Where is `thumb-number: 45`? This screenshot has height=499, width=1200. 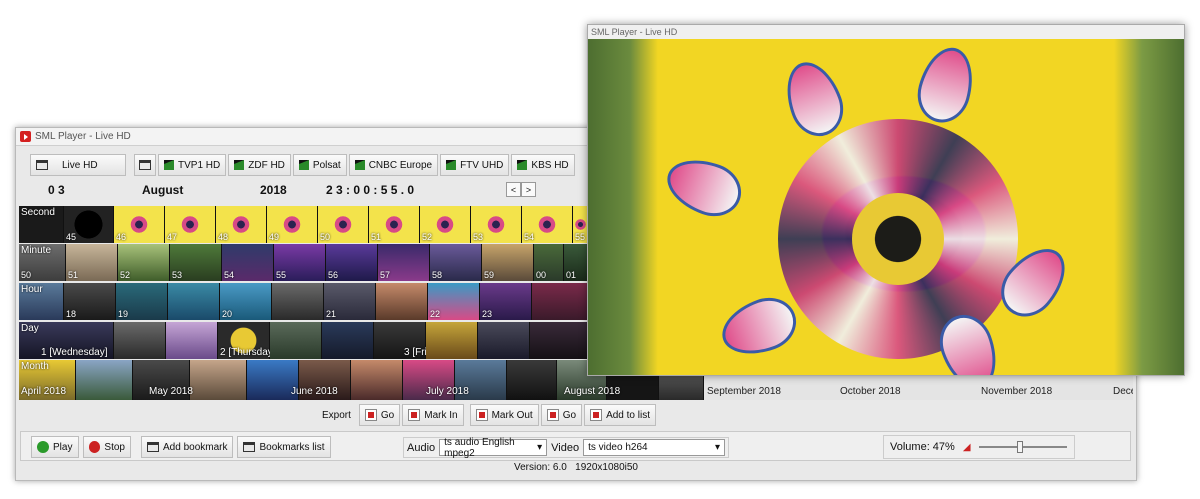
thumb-number: 45 is located at coordinates (71, 237).